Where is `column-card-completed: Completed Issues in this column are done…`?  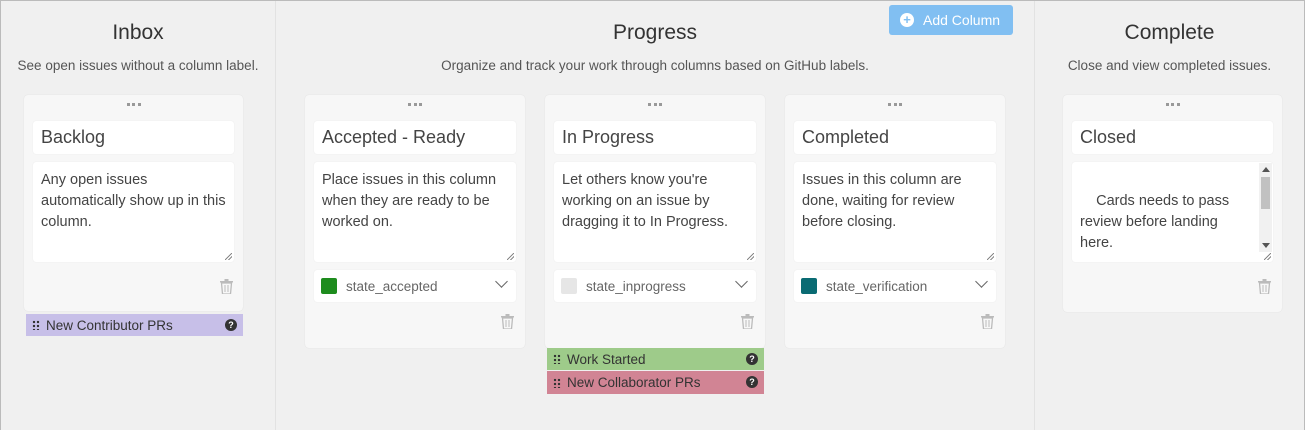
column-card-completed: Completed Issues in this column are done… is located at coordinates (895, 221).